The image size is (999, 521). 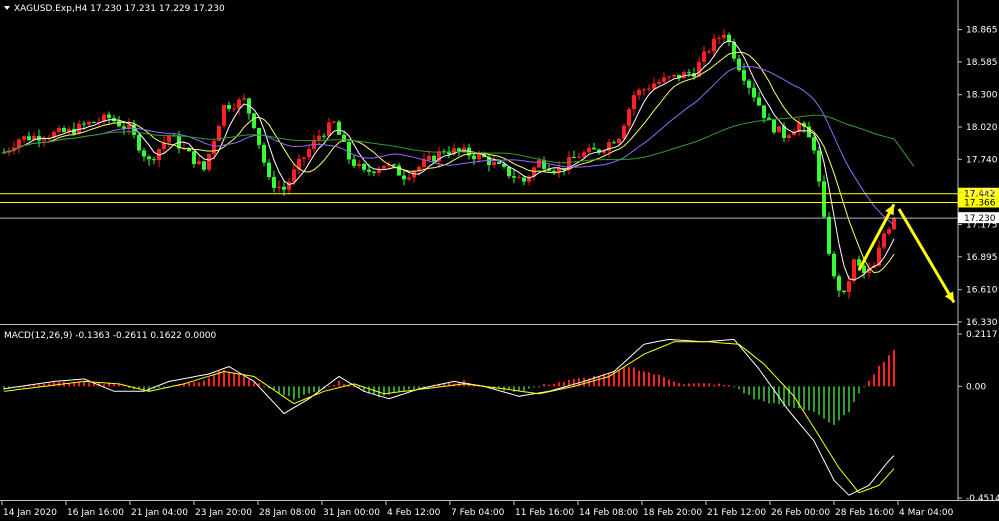 I want to click on macd-tick-label: -0.4514, so click(x=982, y=499).